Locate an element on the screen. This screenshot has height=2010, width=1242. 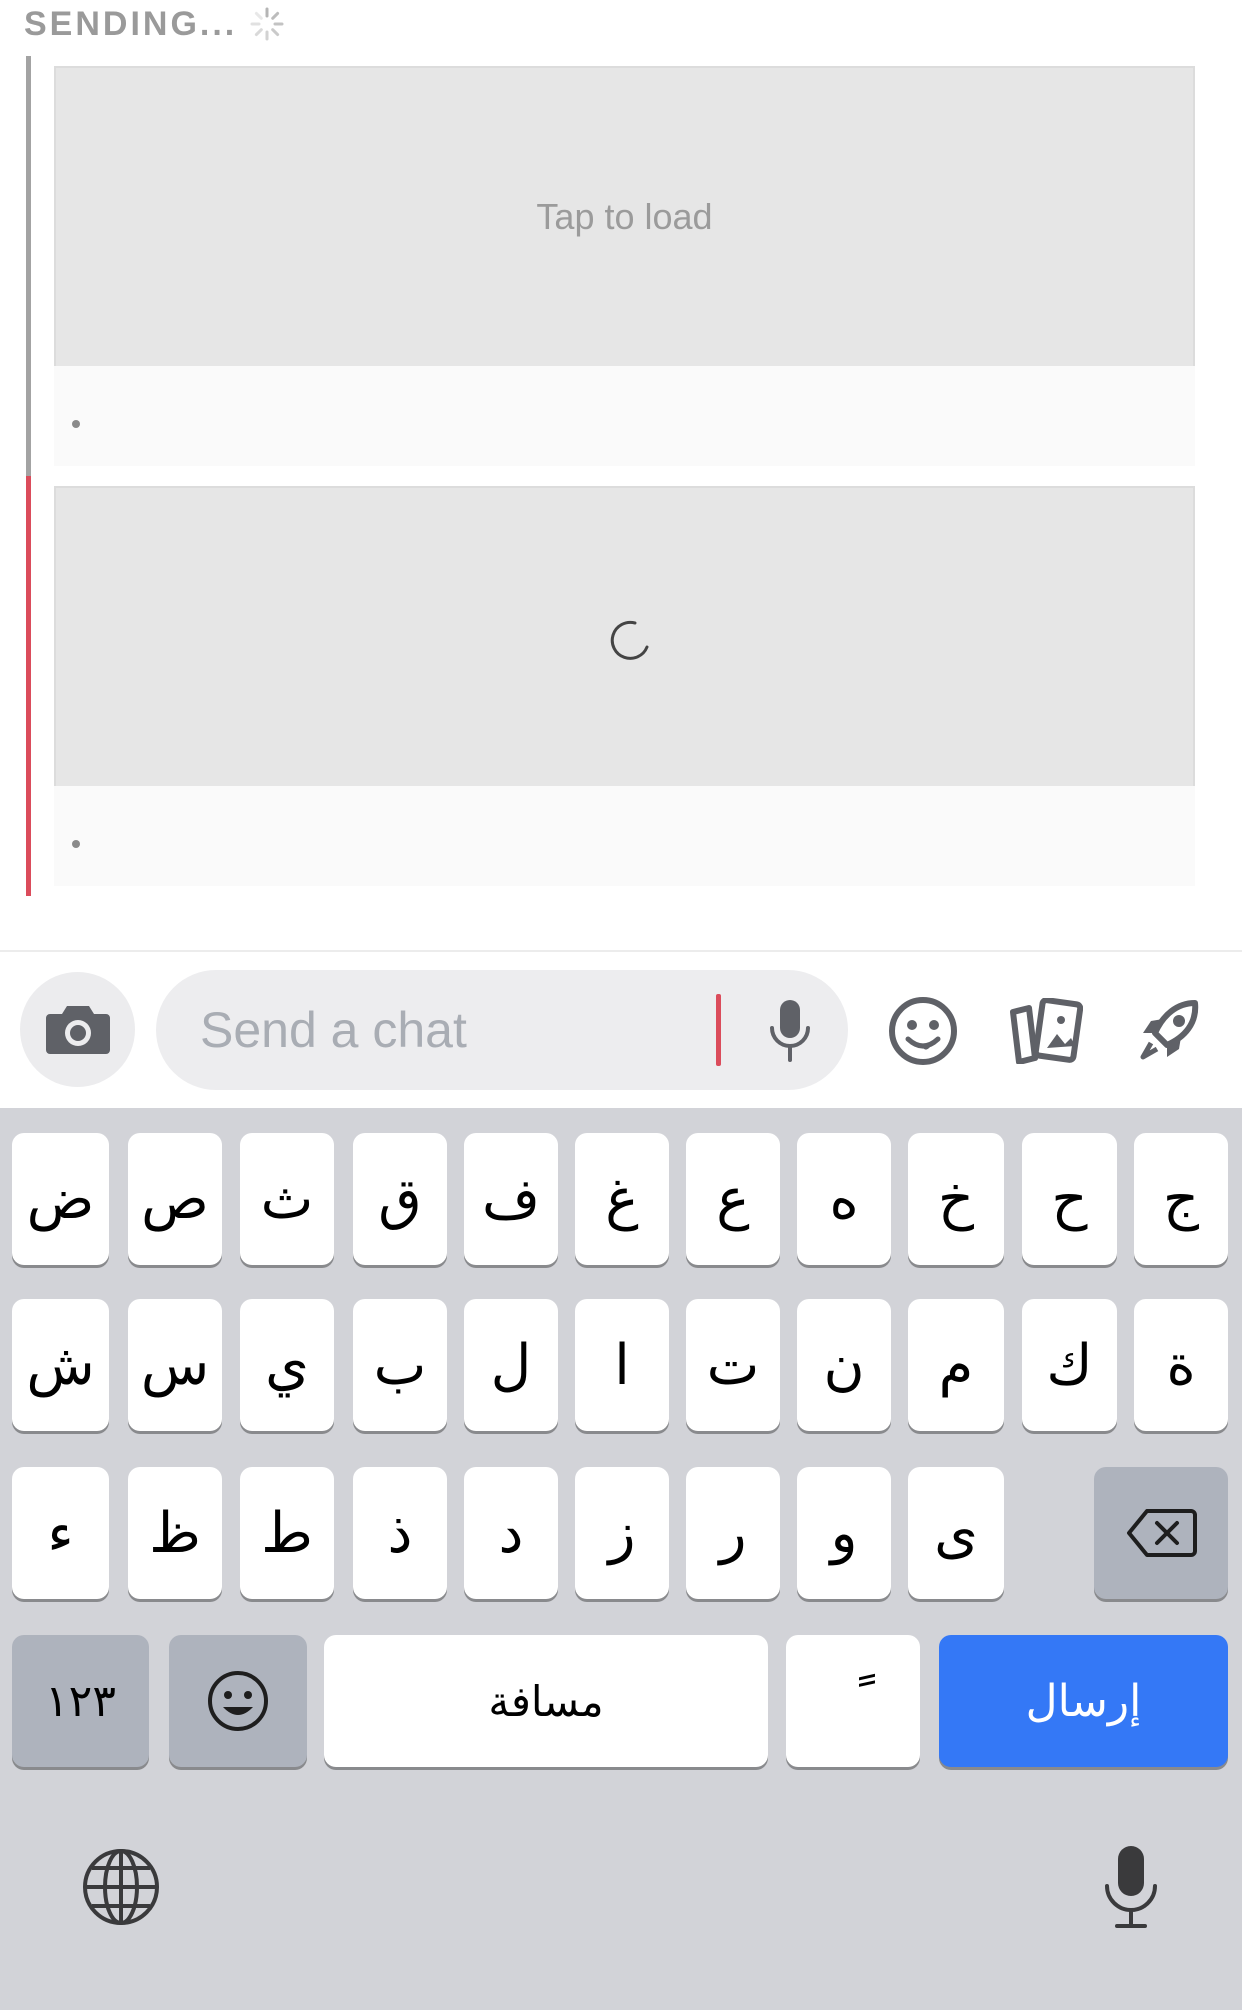
key: ع is located at coordinates (733, 1199).